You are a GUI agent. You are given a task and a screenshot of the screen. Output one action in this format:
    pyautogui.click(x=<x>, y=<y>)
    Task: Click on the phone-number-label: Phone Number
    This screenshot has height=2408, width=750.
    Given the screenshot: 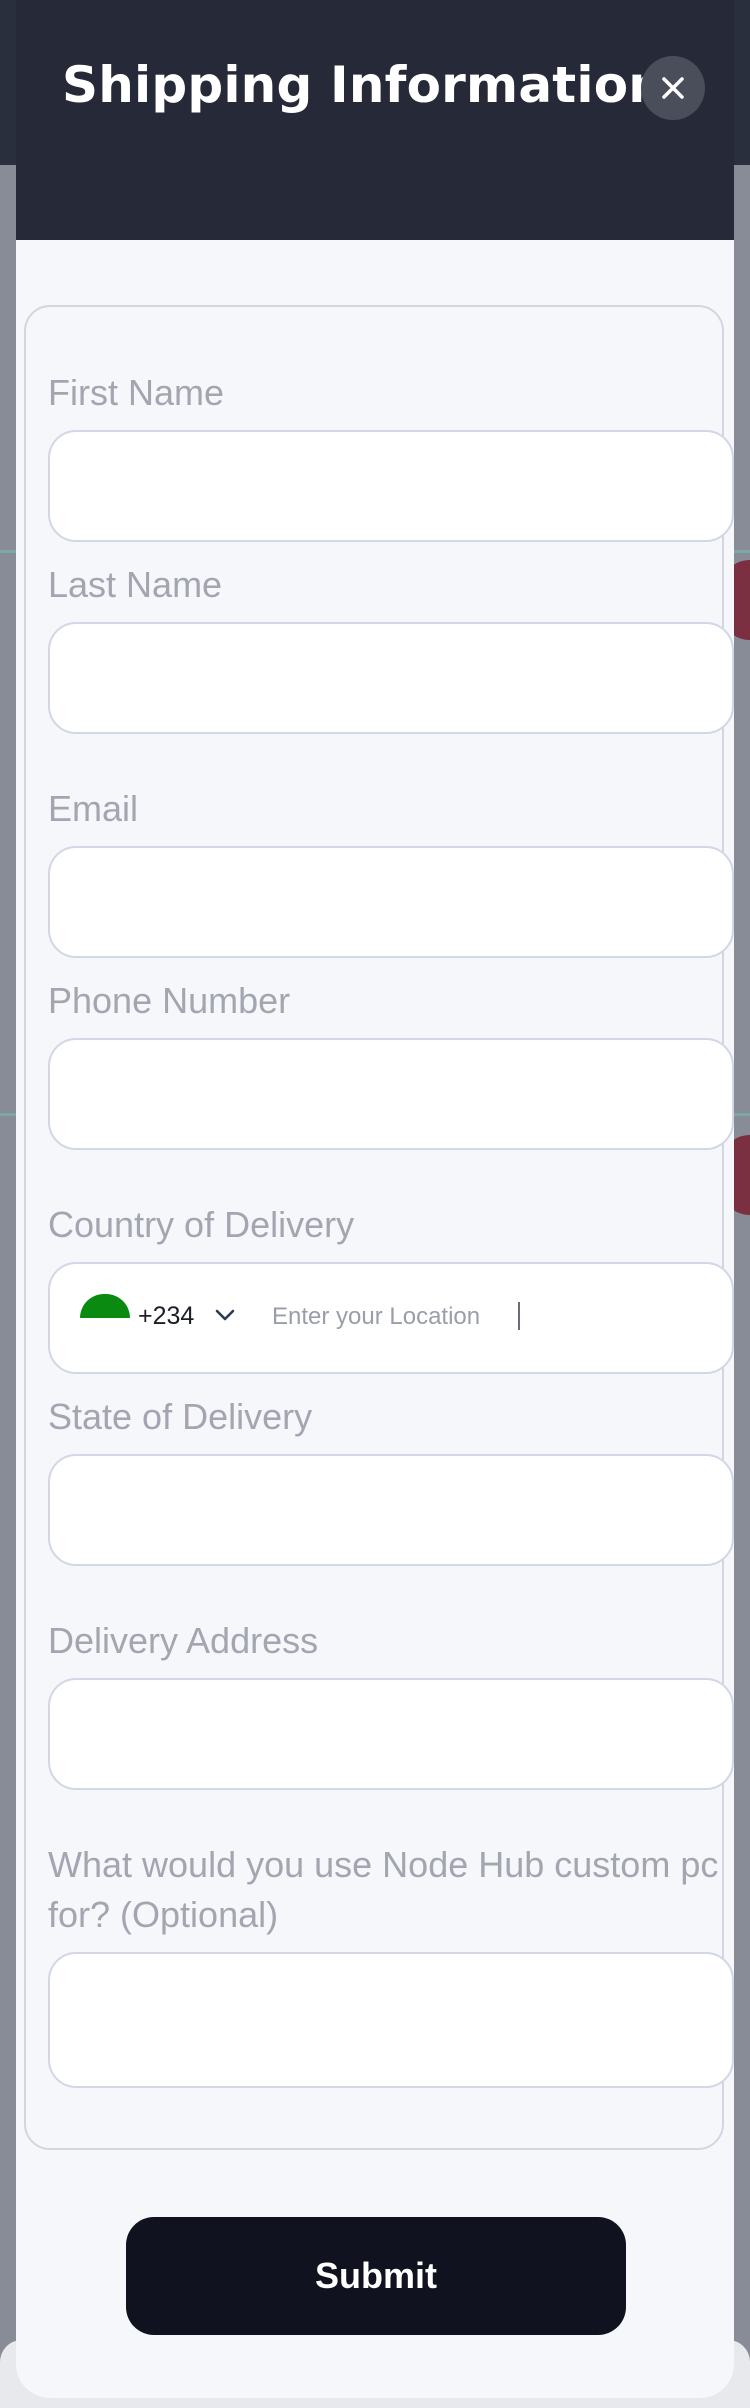 What is the action you would take?
    pyautogui.click(x=169, y=1000)
    